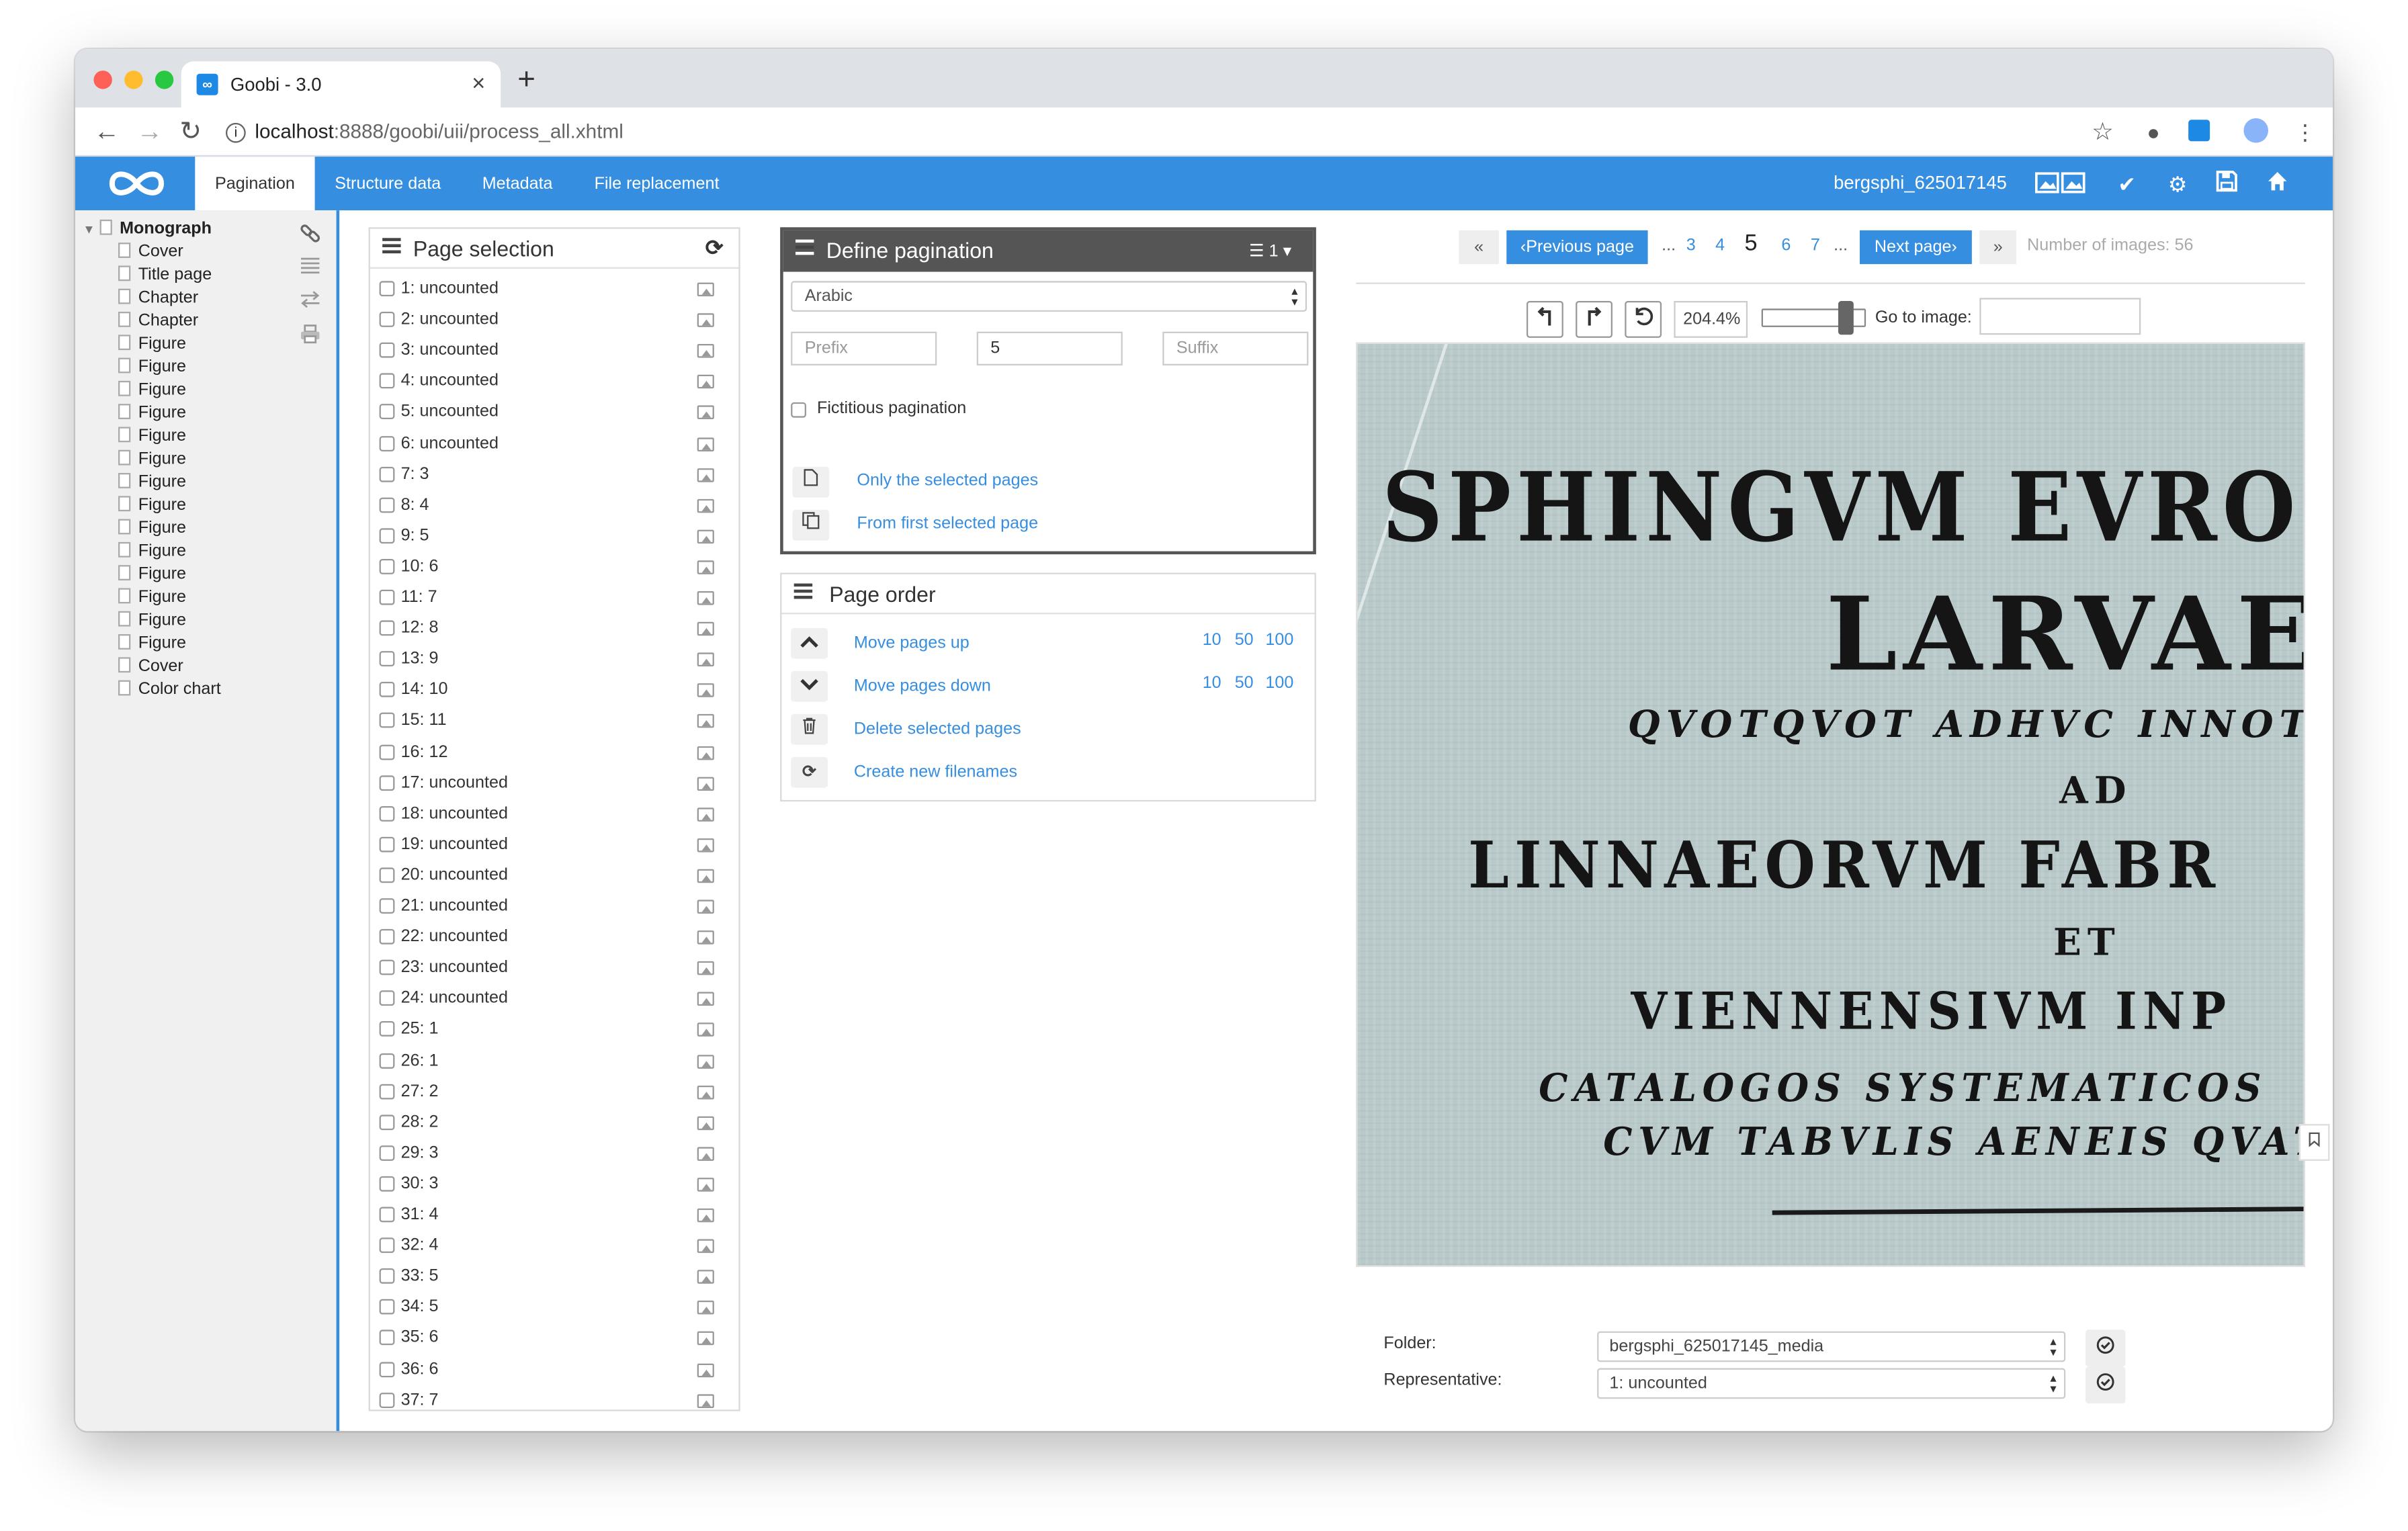 This screenshot has height=1531, width=2408. What do you see at coordinates (554, 907) in the screenshot?
I see `page-row: 21: uncounted` at bounding box center [554, 907].